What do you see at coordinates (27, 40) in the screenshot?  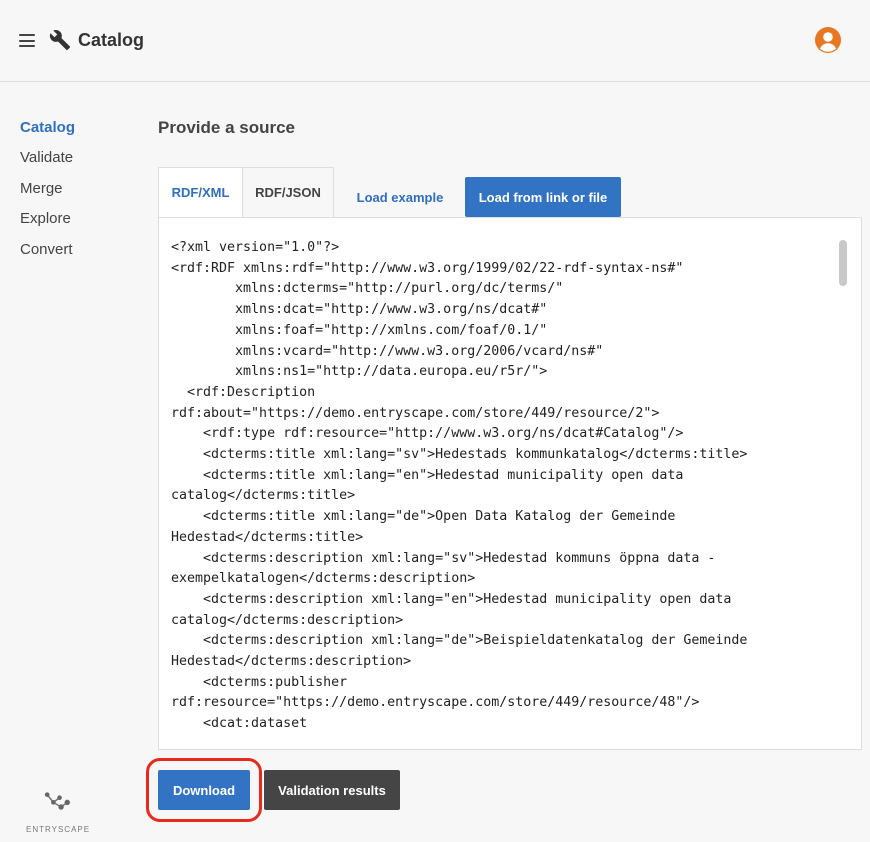 I see `menu-icon` at bounding box center [27, 40].